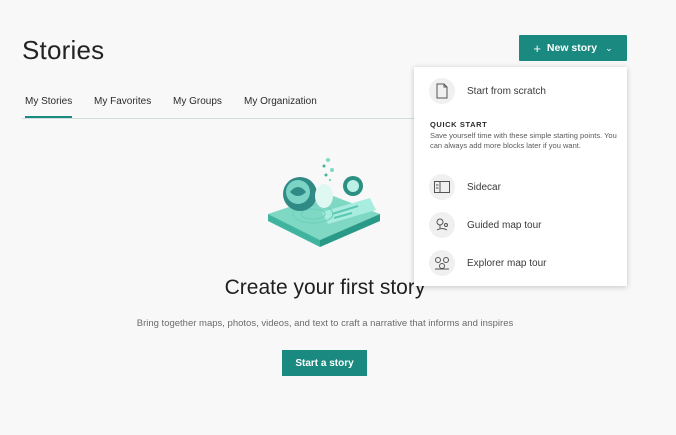  I want to click on sidecar-label: Sidecar, so click(484, 187).